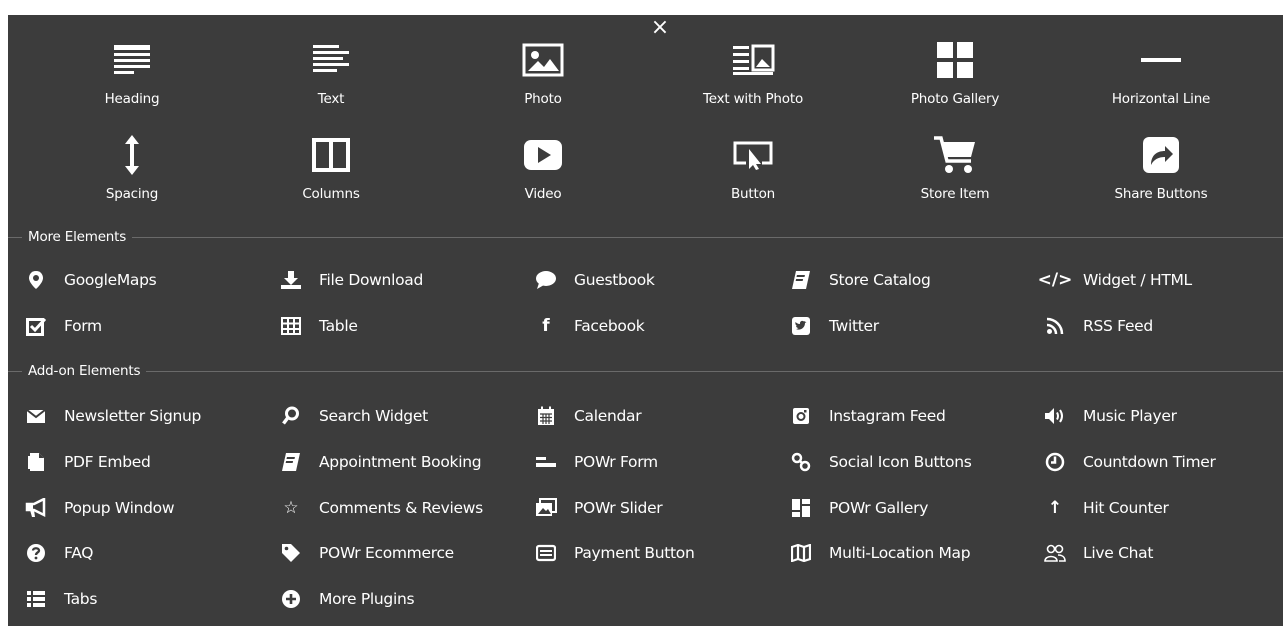 The width and height of the screenshot is (1283, 626). I want to click on clock-icon, so click(1055, 462).